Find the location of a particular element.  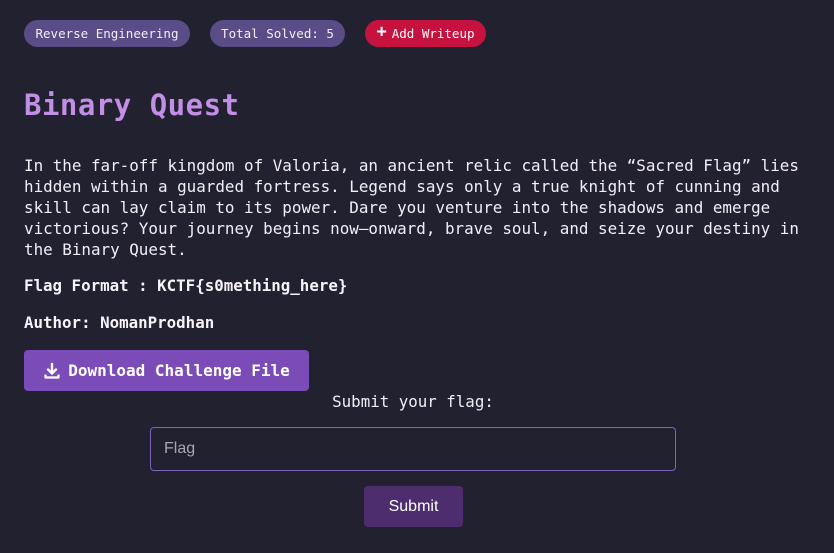

download-challenge-button: Download Challenge File is located at coordinates (166, 370).